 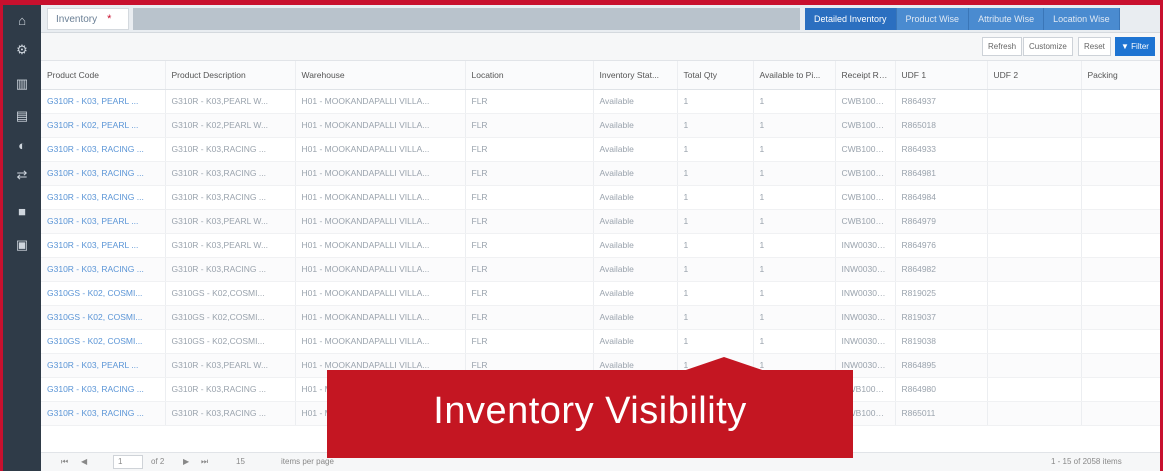 What do you see at coordinates (307, 461) in the screenshot?
I see `items-per-page-label: items per page` at bounding box center [307, 461].